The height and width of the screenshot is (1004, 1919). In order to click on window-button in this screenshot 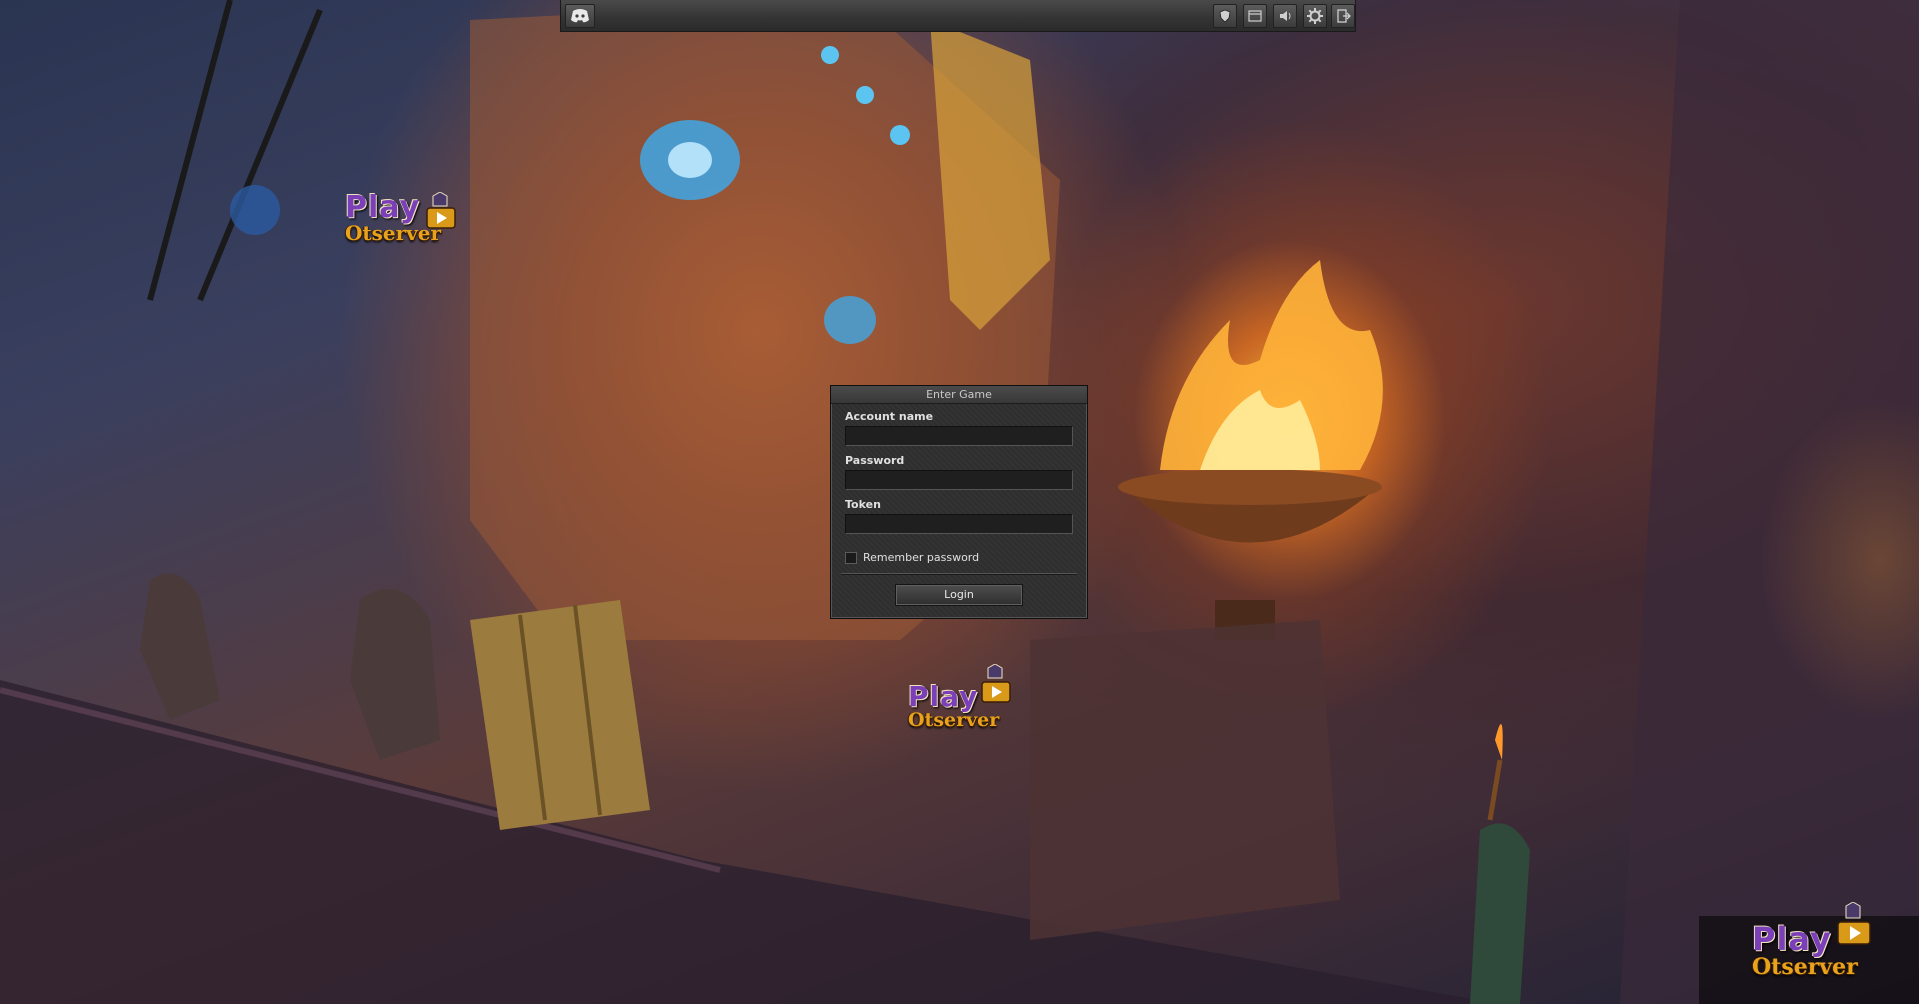, I will do `click(1255, 16)`.